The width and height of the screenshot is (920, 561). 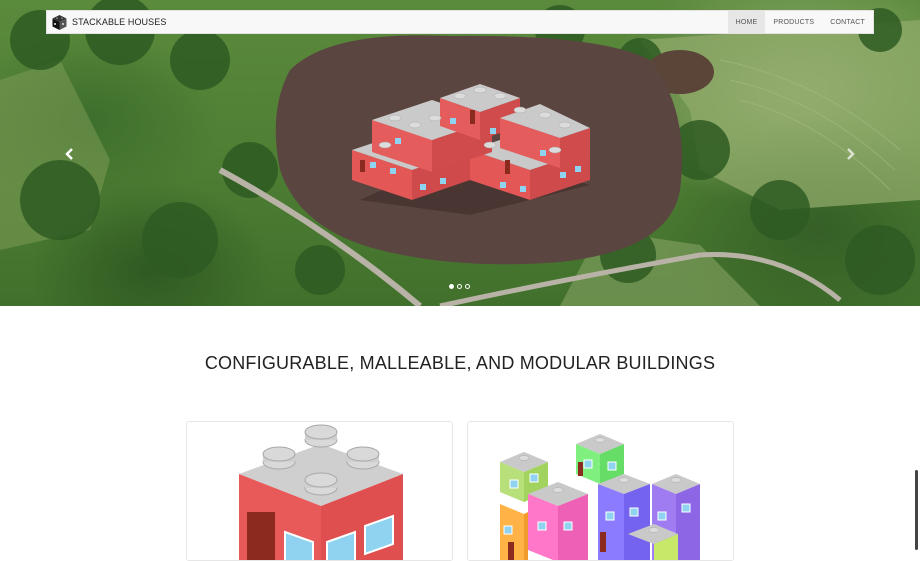 I want to click on product-card-single, so click(x=319, y=491).